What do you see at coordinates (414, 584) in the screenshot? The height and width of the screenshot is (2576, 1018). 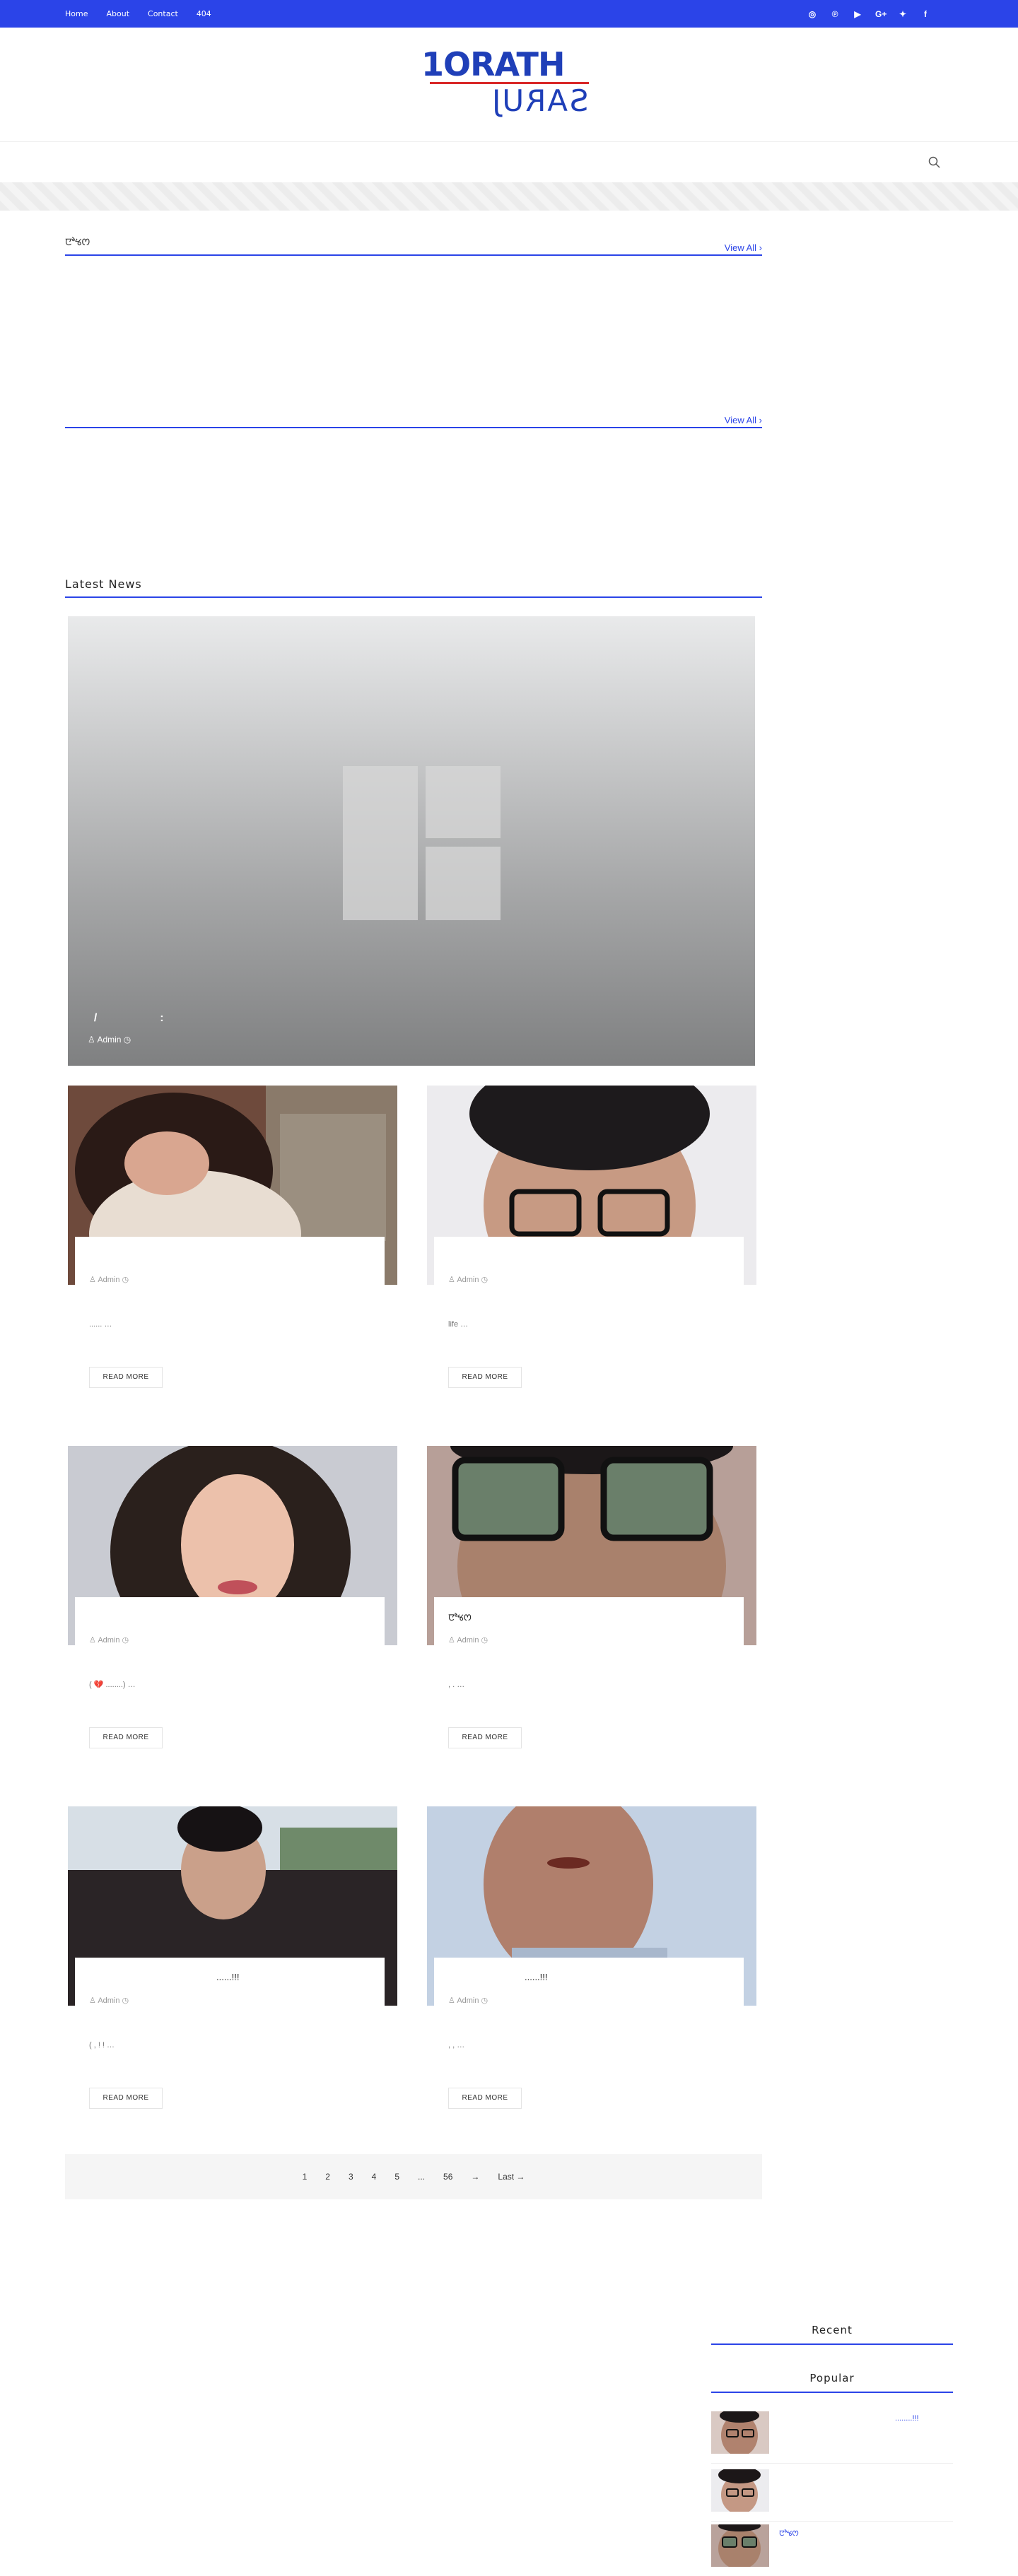 I see `section-header-latest-news: Latest News` at bounding box center [414, 584].